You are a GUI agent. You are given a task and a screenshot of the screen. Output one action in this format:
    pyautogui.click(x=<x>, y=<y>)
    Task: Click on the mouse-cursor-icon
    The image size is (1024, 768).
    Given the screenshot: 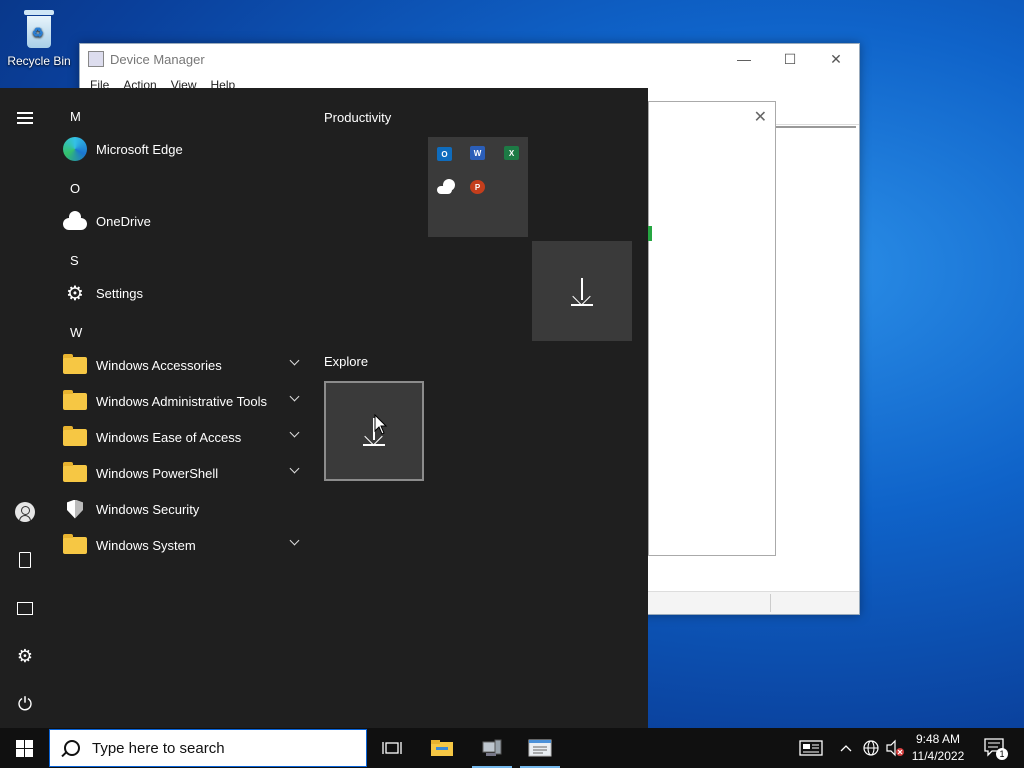 What is the action you would take?
    pyautogui.click(x=381, y=424)
    